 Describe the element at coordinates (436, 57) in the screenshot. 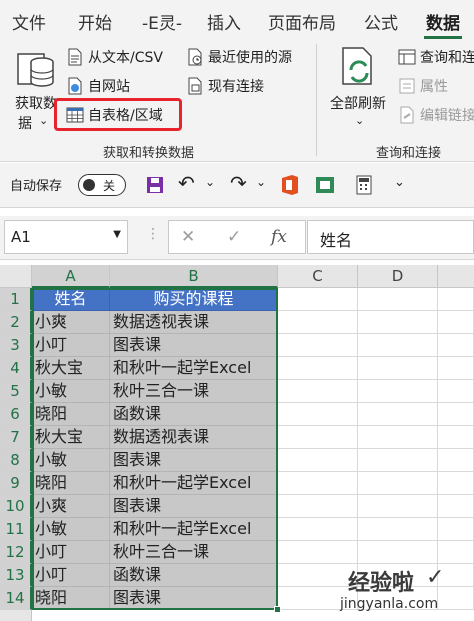

I see `queries-connections-button: 查询和连接` at that location.